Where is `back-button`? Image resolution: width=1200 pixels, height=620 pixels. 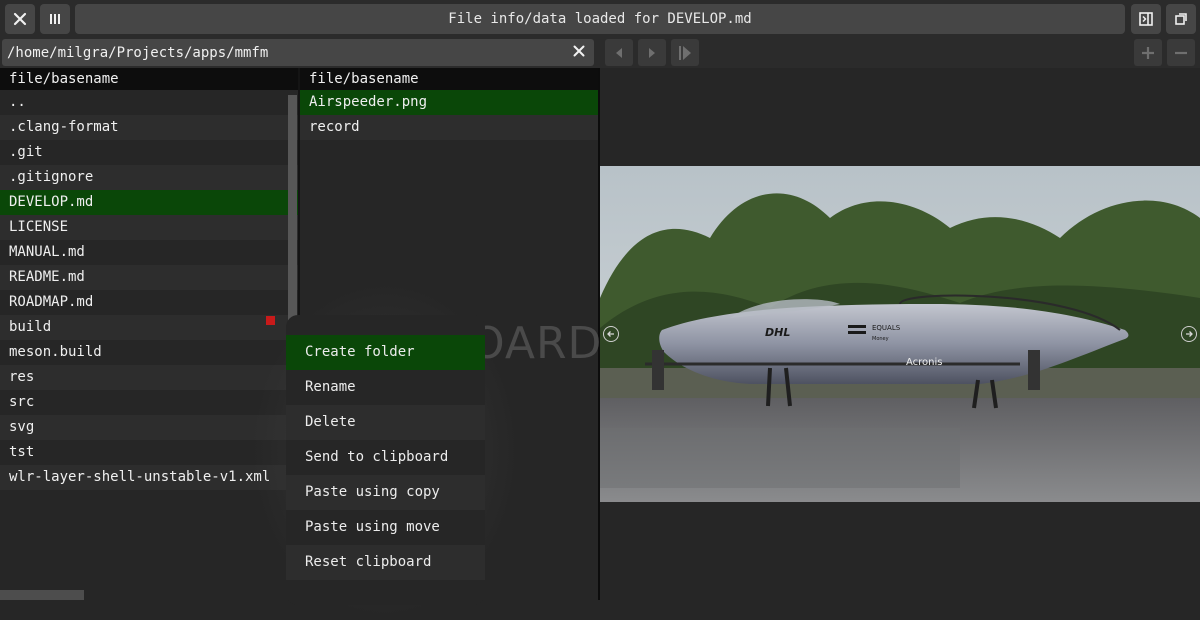 back-button is located at coordinates (619, 52).